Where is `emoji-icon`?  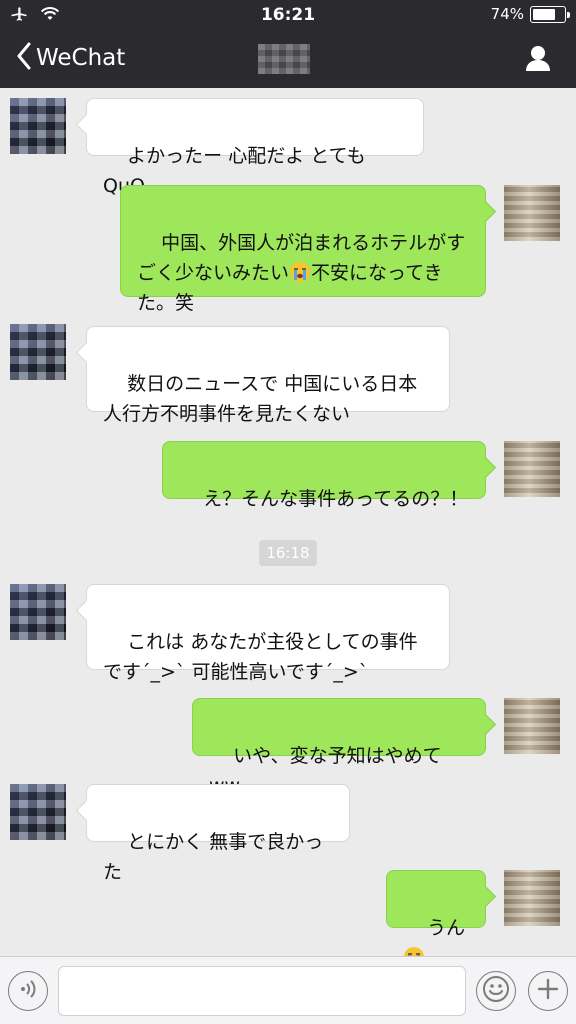 emoji-icon is located at coordinates (496, 991).